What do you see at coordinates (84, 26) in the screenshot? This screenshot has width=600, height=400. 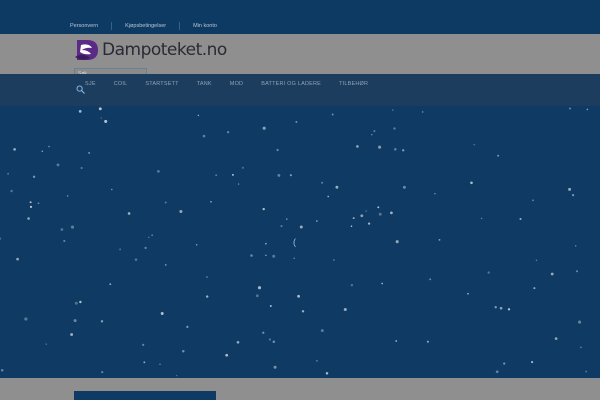 I see `top-link-privacy: Personvern` at bounding box center [84, 26].